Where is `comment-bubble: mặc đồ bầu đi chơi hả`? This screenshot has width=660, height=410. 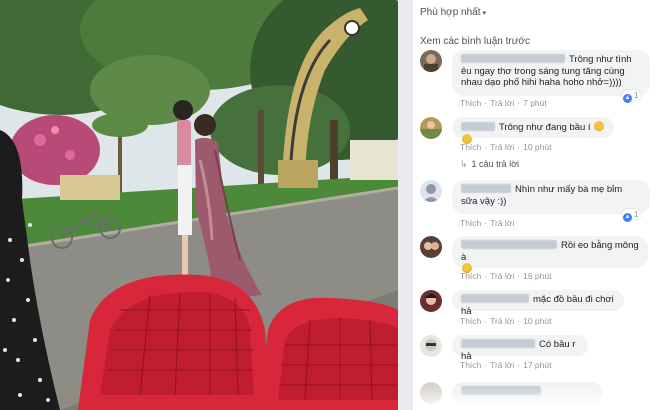 comment-bubble: mặc đồ bầu đi chơi hả is located at coordinates (538, 303).